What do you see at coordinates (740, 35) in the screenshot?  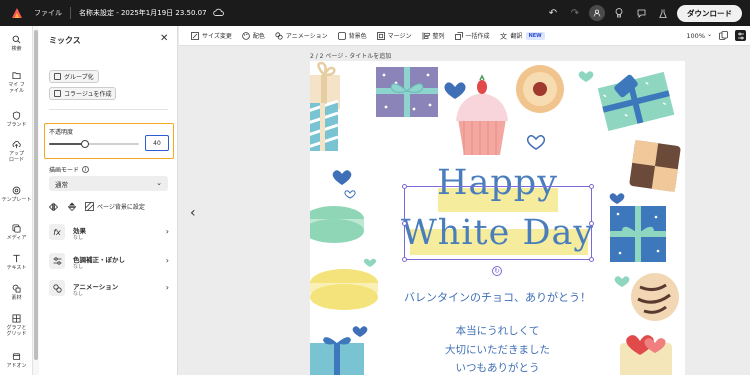 I see `properties-panel-icon` at bounding box center [740, 35].